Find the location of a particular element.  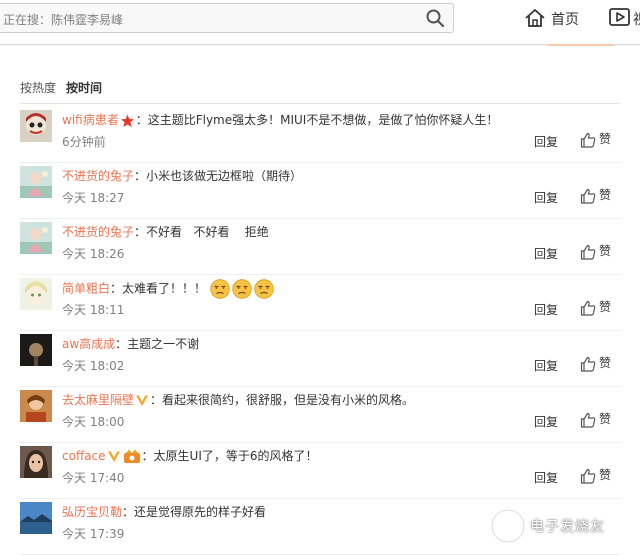

home-link: 首页 is located at coordinates (565, 19).